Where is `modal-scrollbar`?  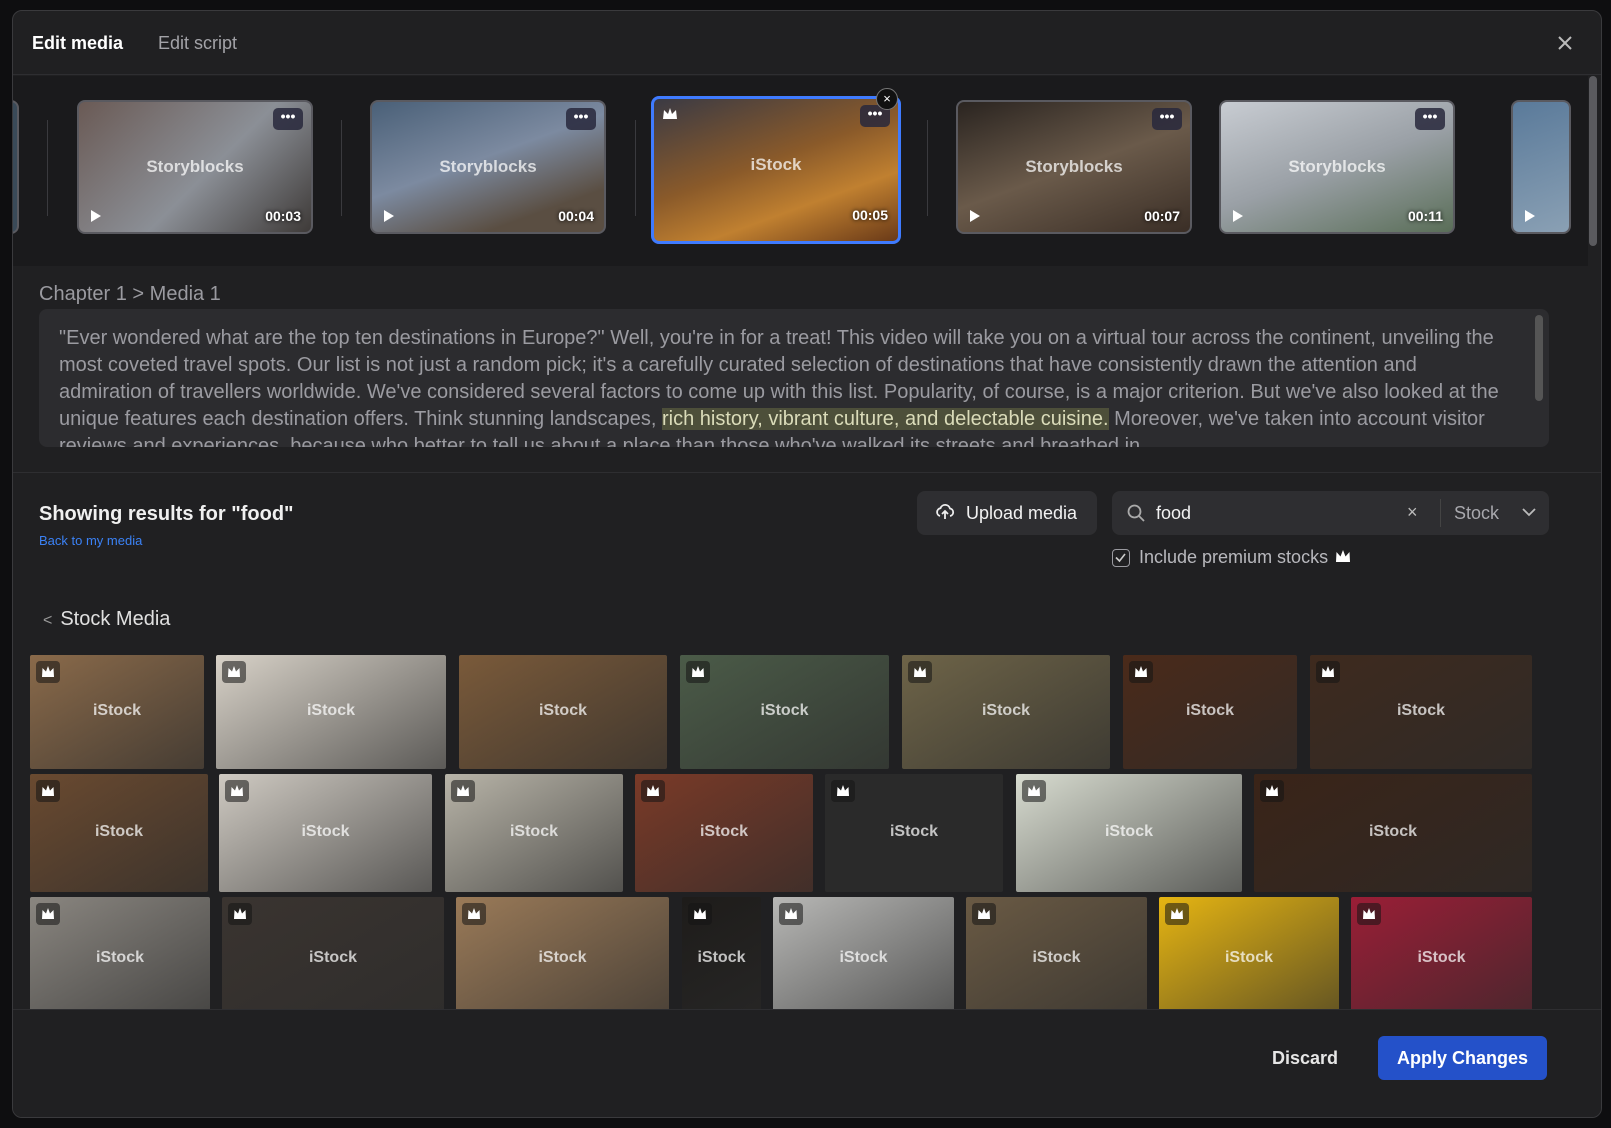 modal-scrollbar is located at coordinates (1593, 161).